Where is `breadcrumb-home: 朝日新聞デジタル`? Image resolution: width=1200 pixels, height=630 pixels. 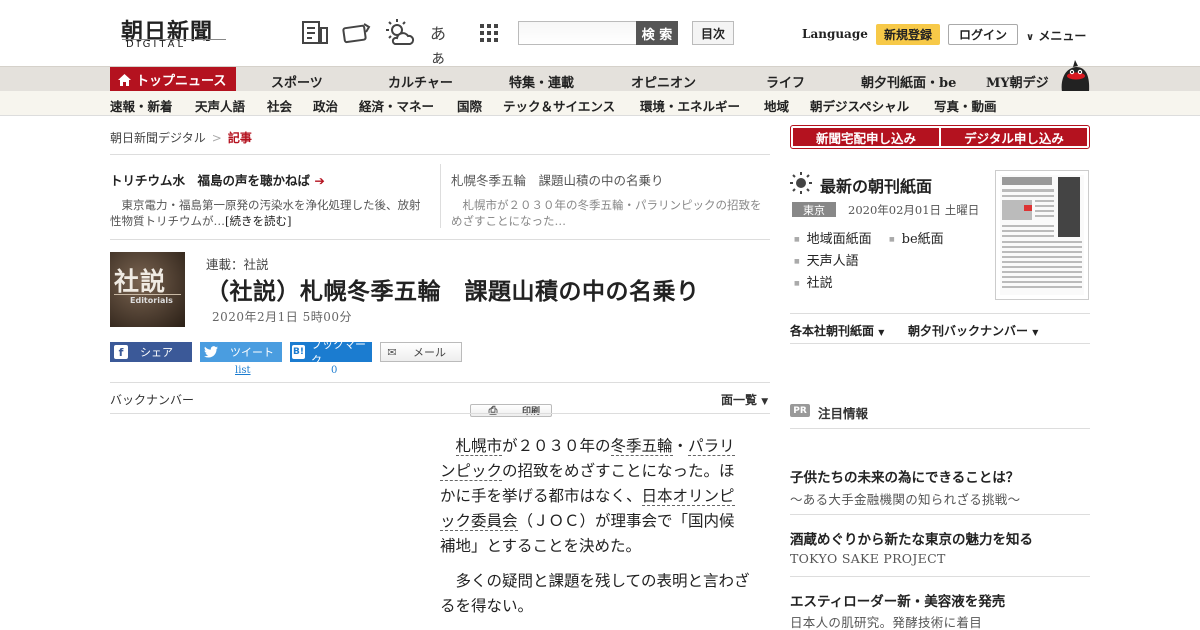 breadcrumb-home: 朝日新聞デジタル is located at coordinates (158, 138).